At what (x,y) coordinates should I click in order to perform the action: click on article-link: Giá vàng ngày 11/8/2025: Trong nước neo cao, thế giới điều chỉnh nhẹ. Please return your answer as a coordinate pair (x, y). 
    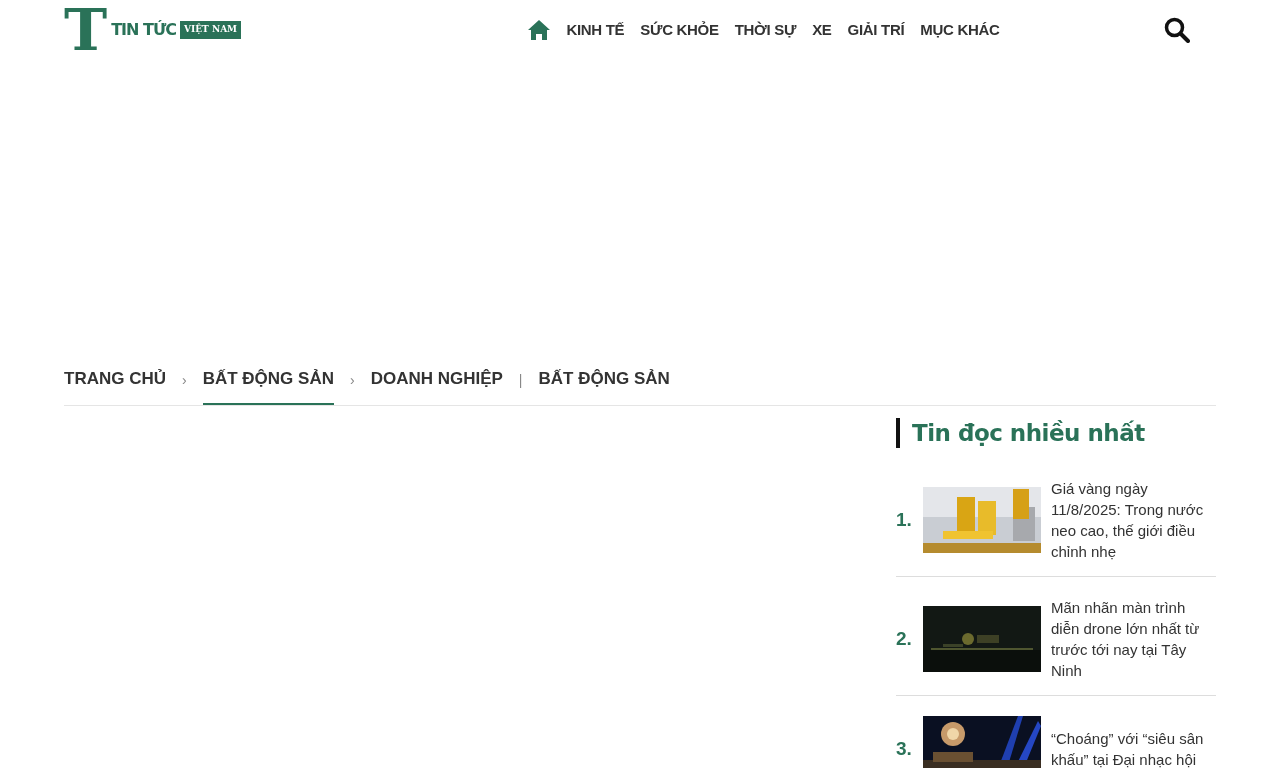
    Looking at the image, I should click on (1131, 520).